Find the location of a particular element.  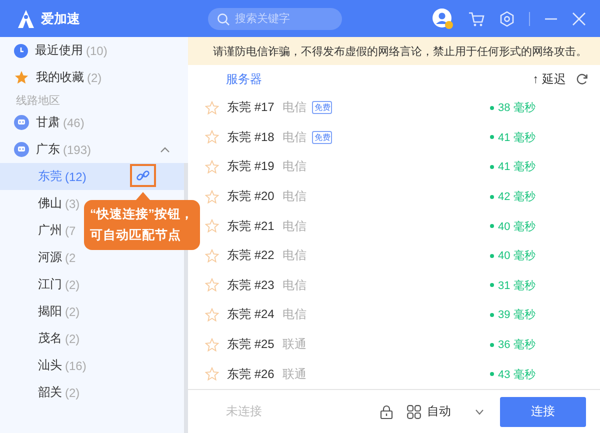

server-name: 东莞 #17 is located at coordinates (250, 107).